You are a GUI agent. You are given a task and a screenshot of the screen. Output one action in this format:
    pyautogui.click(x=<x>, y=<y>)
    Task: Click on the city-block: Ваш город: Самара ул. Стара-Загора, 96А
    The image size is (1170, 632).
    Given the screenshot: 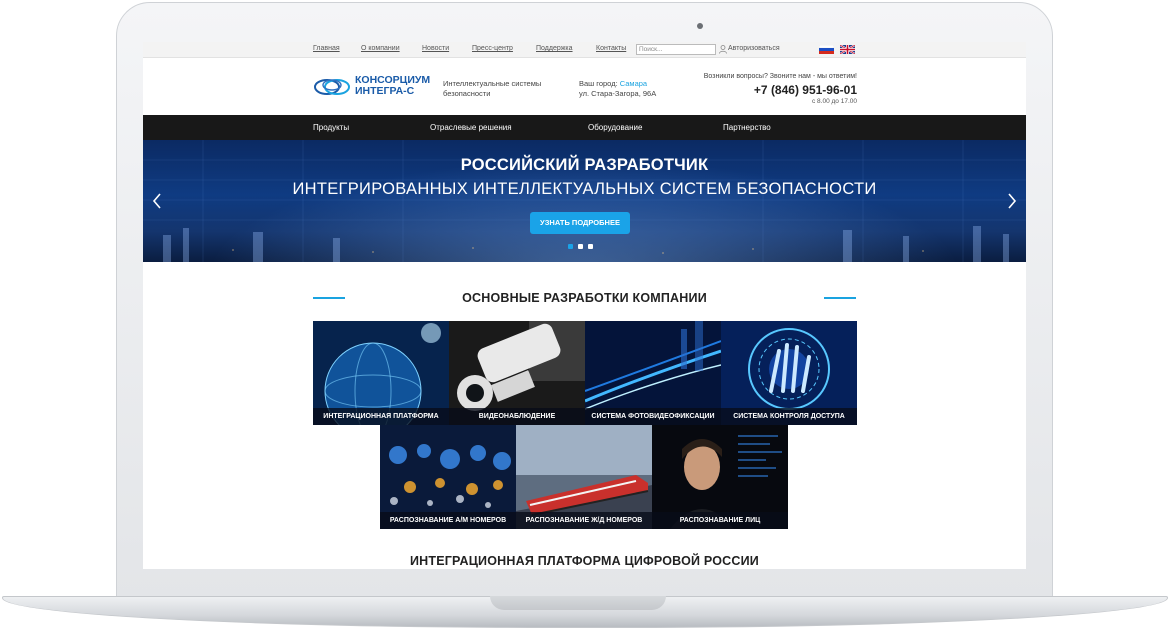 What is the action you would take?
    pyautogui.click(x=617, y=89)
    